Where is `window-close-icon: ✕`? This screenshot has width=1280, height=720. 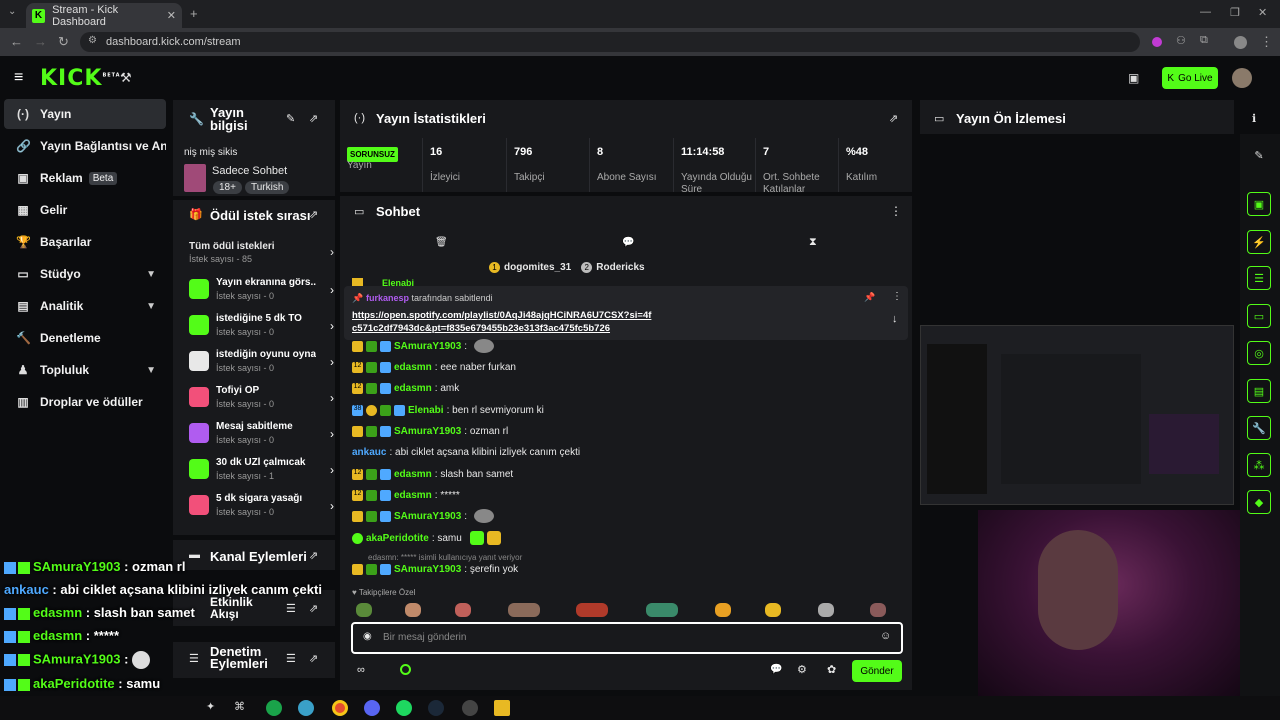
window-close-icon: ✕ is located at coordinates (1262, 12).